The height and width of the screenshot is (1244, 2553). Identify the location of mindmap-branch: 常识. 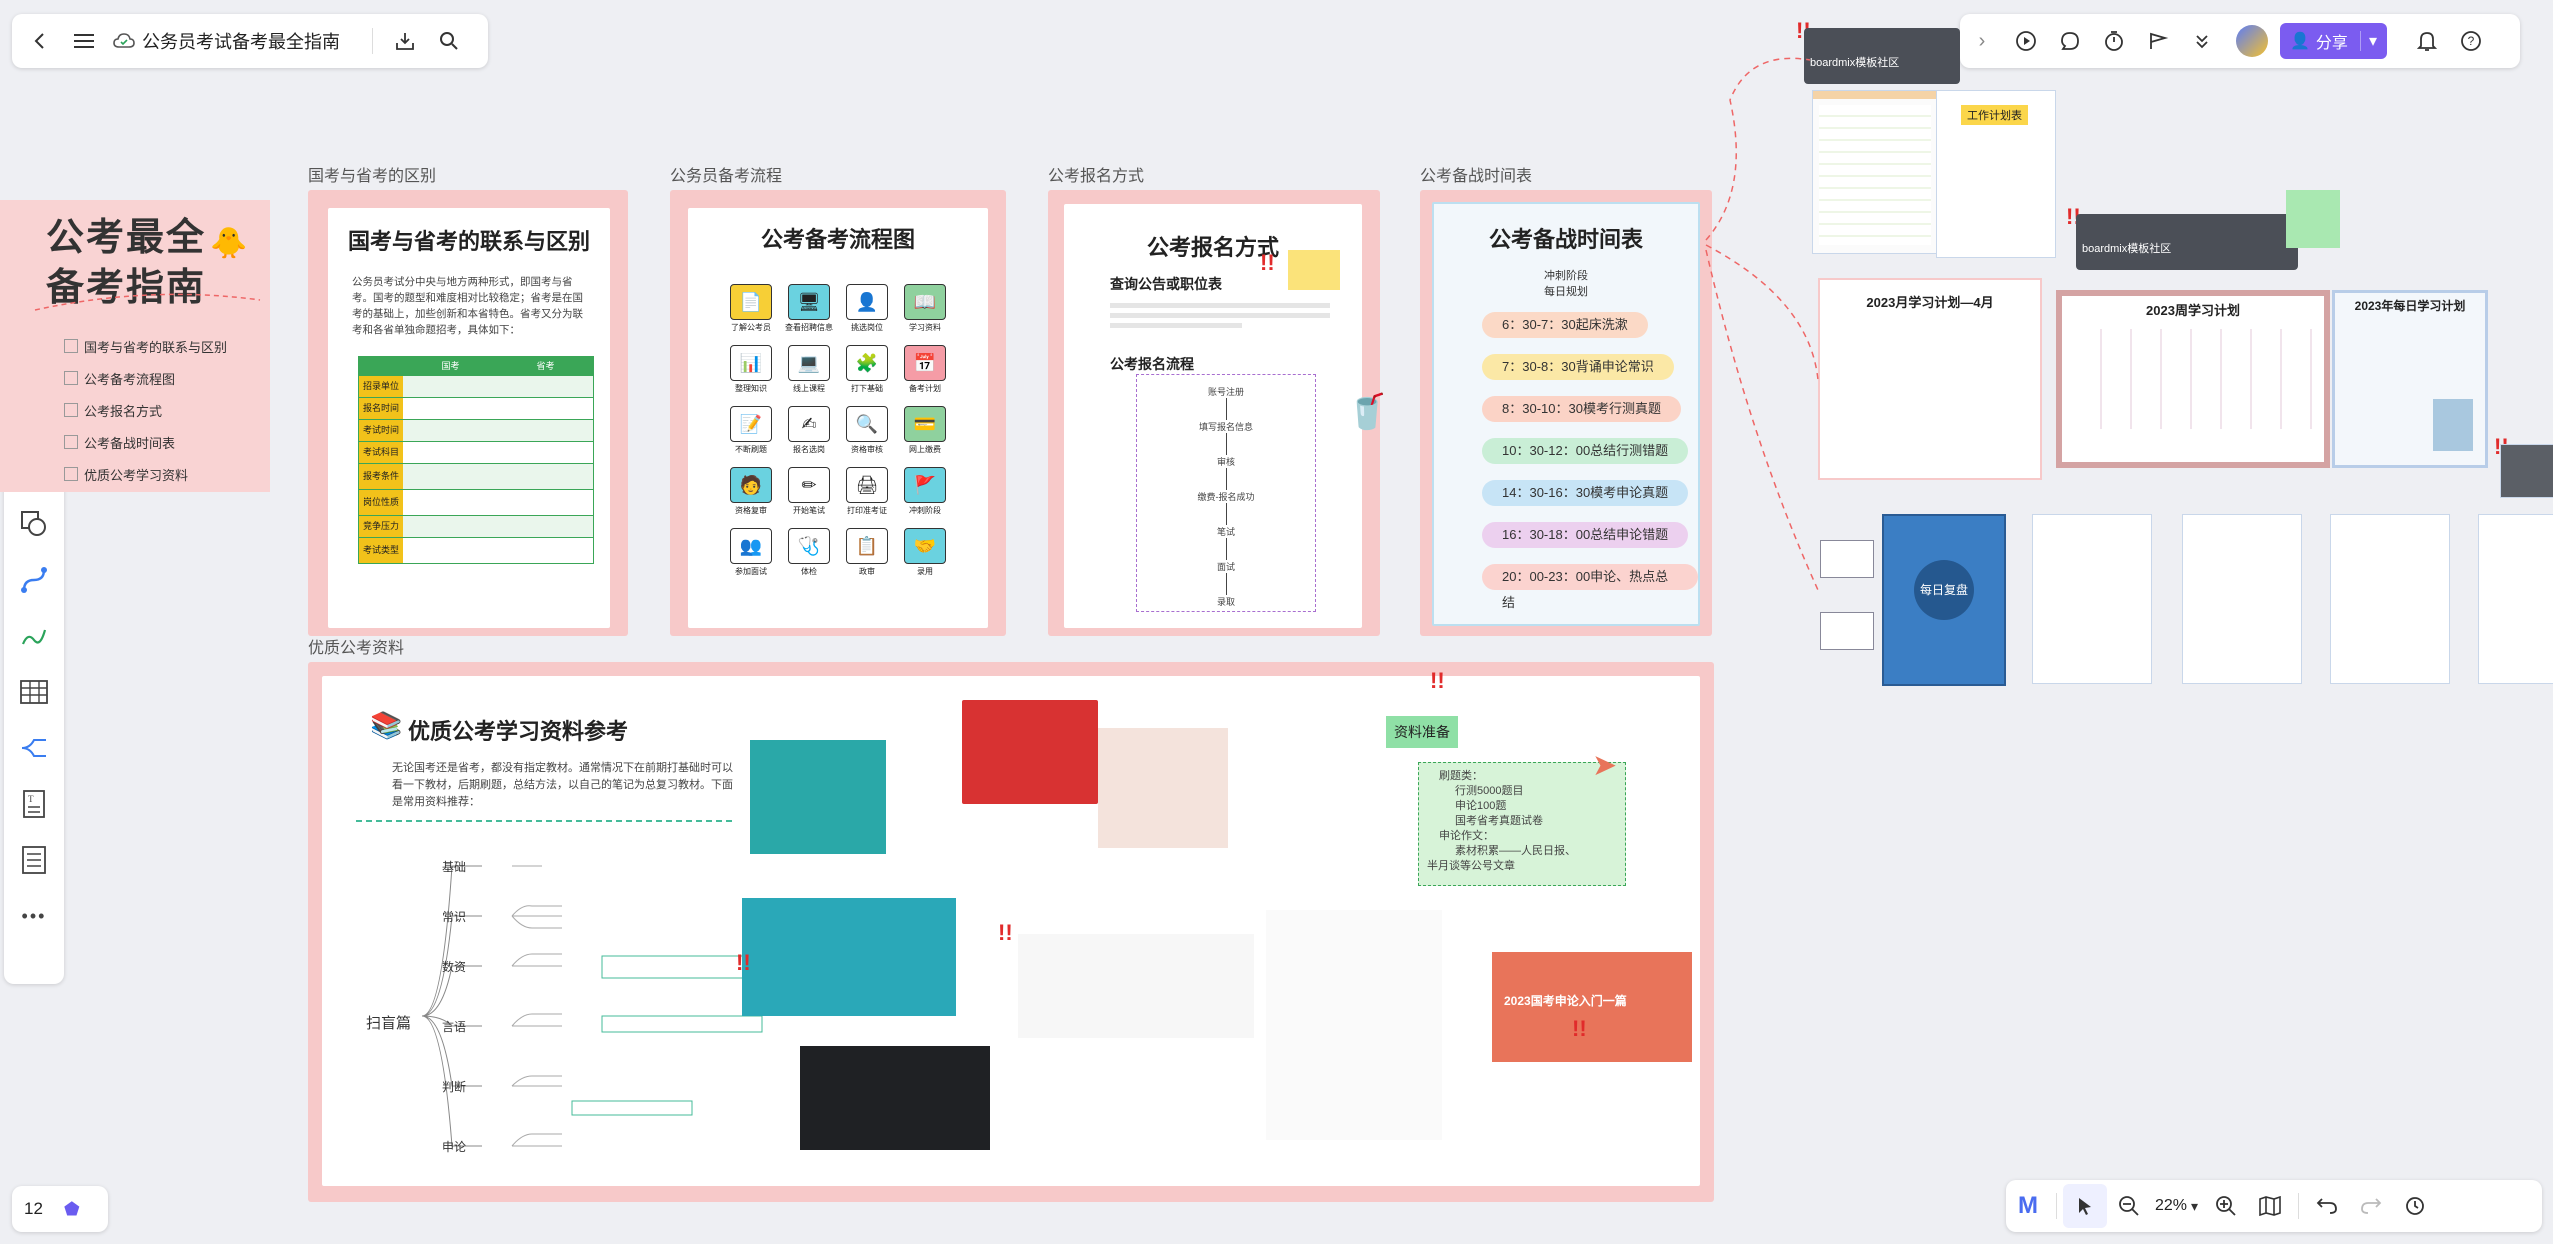
(454, 916).